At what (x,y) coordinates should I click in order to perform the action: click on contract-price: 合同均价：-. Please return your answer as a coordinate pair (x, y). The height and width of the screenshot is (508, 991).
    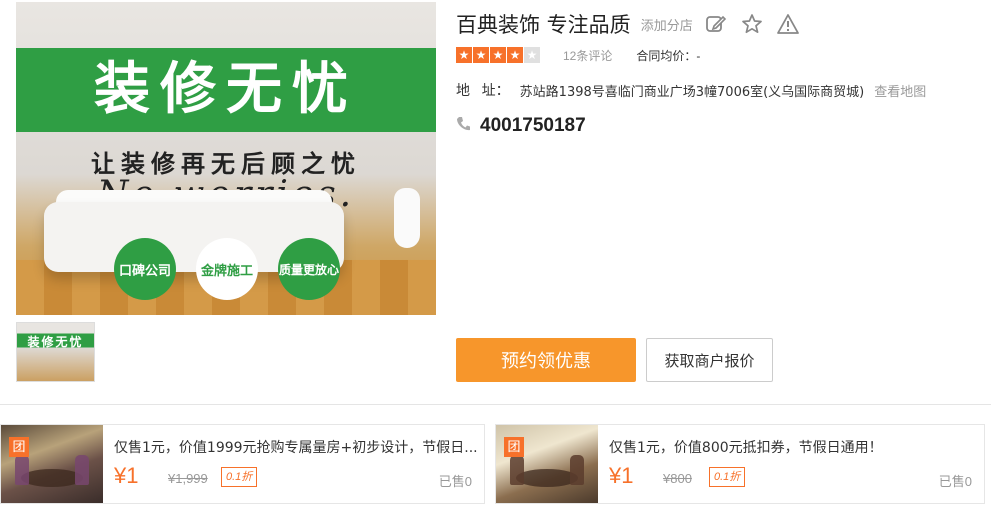
    Looking at the image, I should click on (668, 55).